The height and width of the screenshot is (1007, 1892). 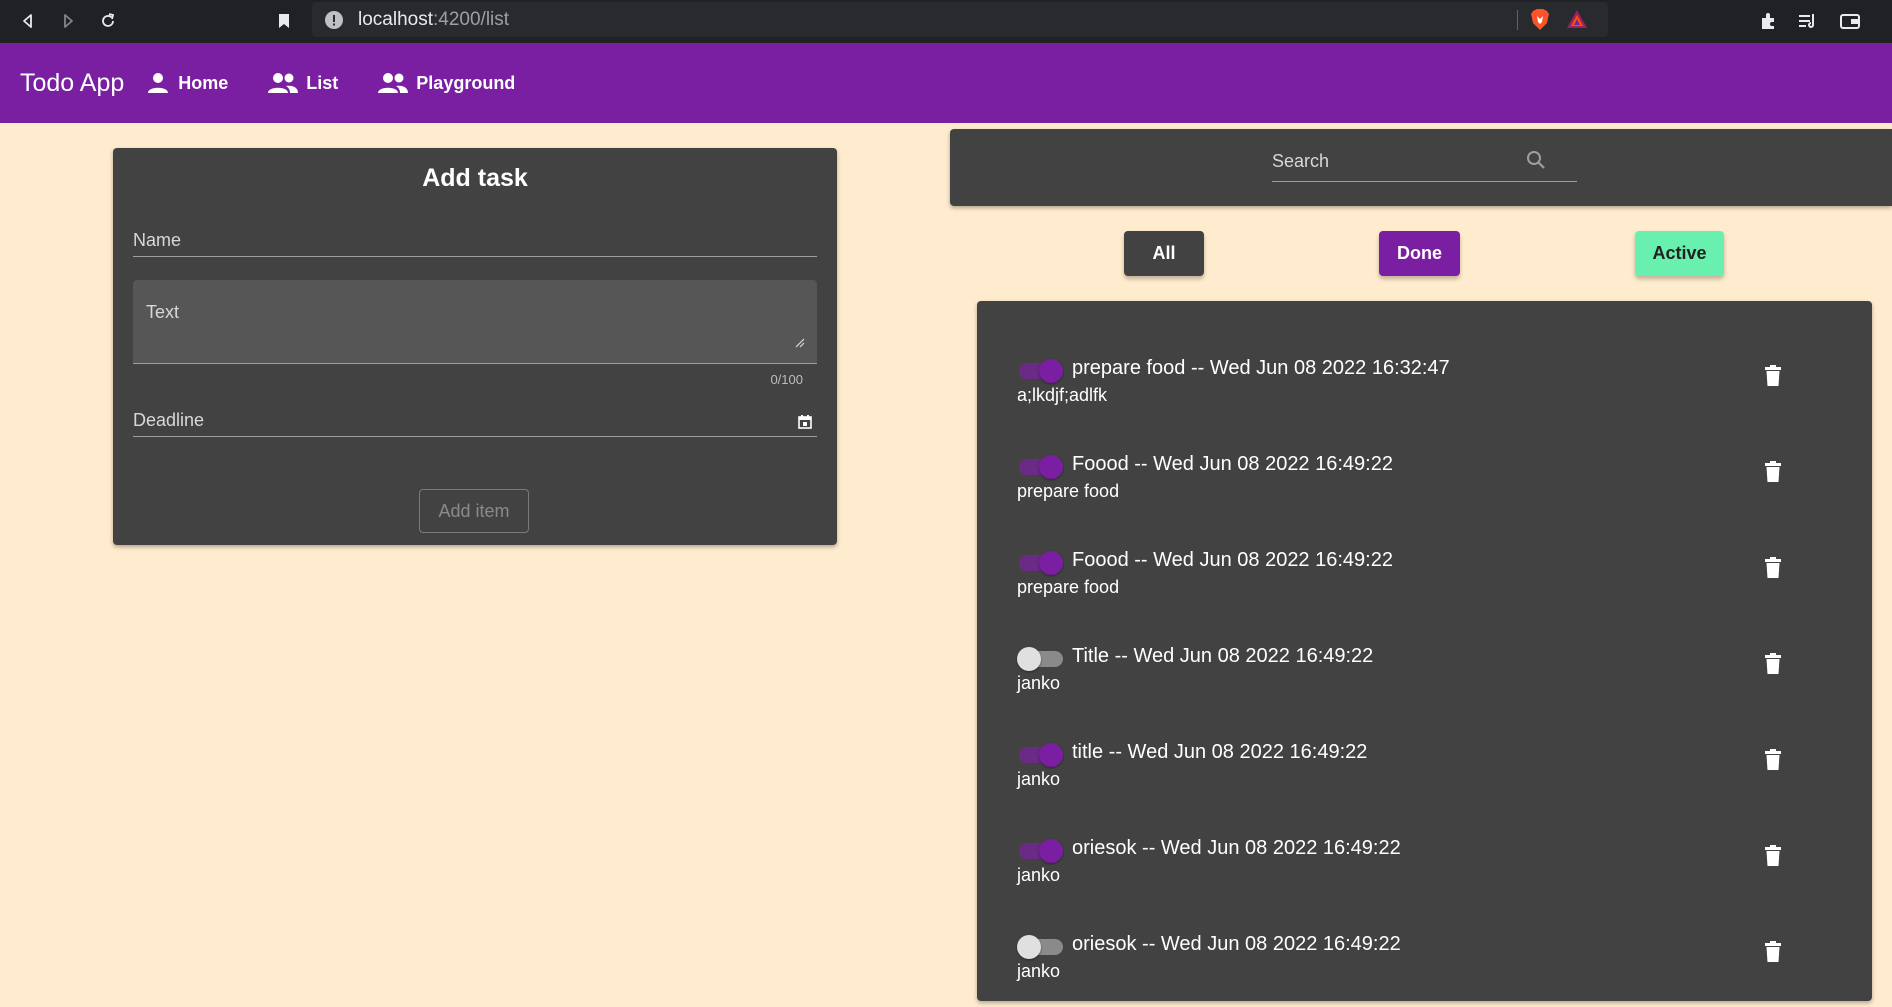 What do you see at coordinates (805, 424) in the screenshot?
I see `calendar-icon` at bounding box center [805, 424].